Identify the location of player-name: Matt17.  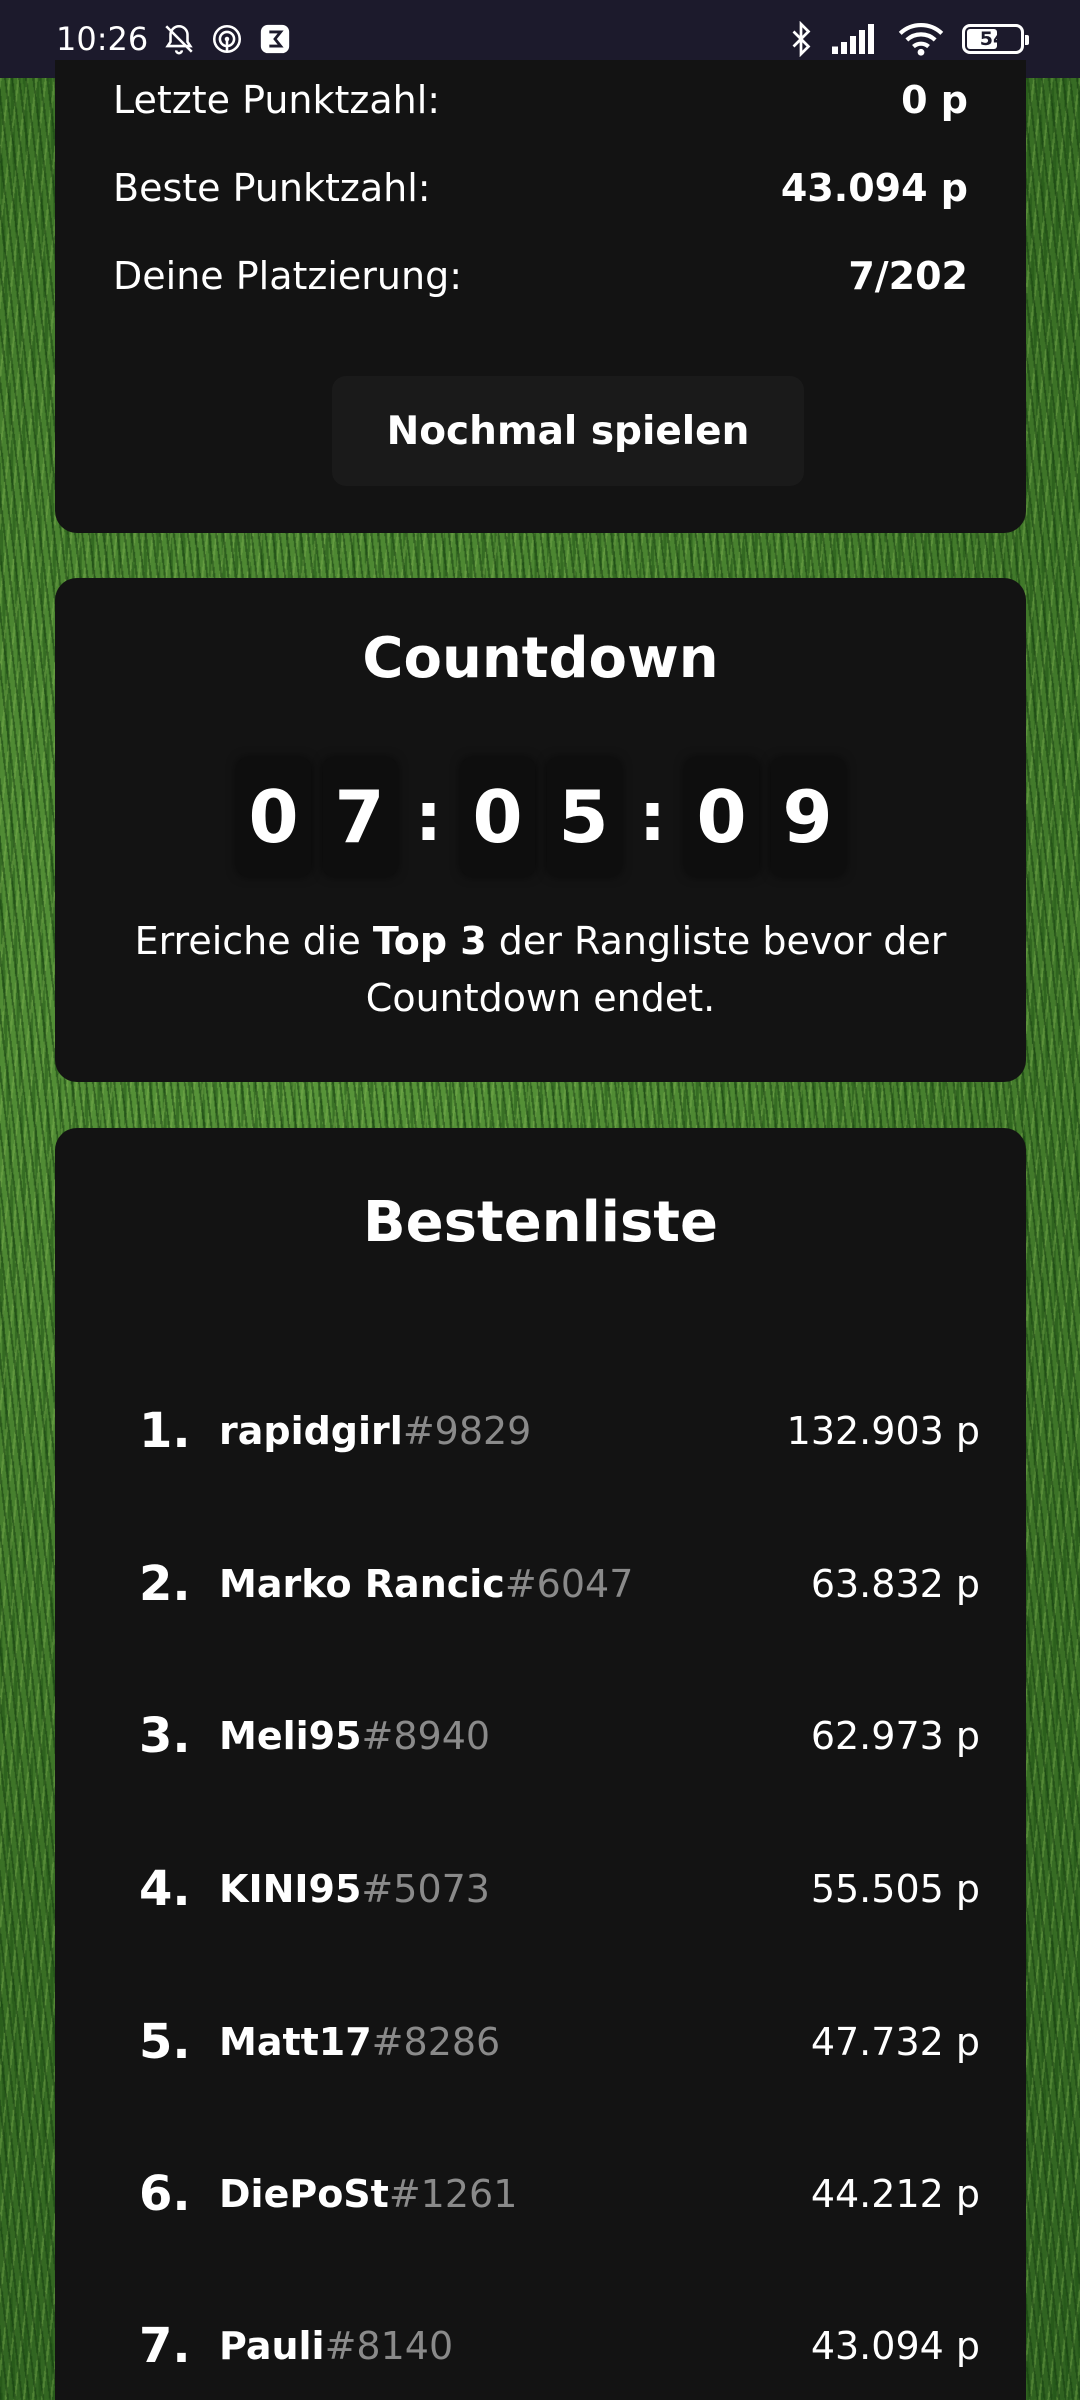
(295, 2042).